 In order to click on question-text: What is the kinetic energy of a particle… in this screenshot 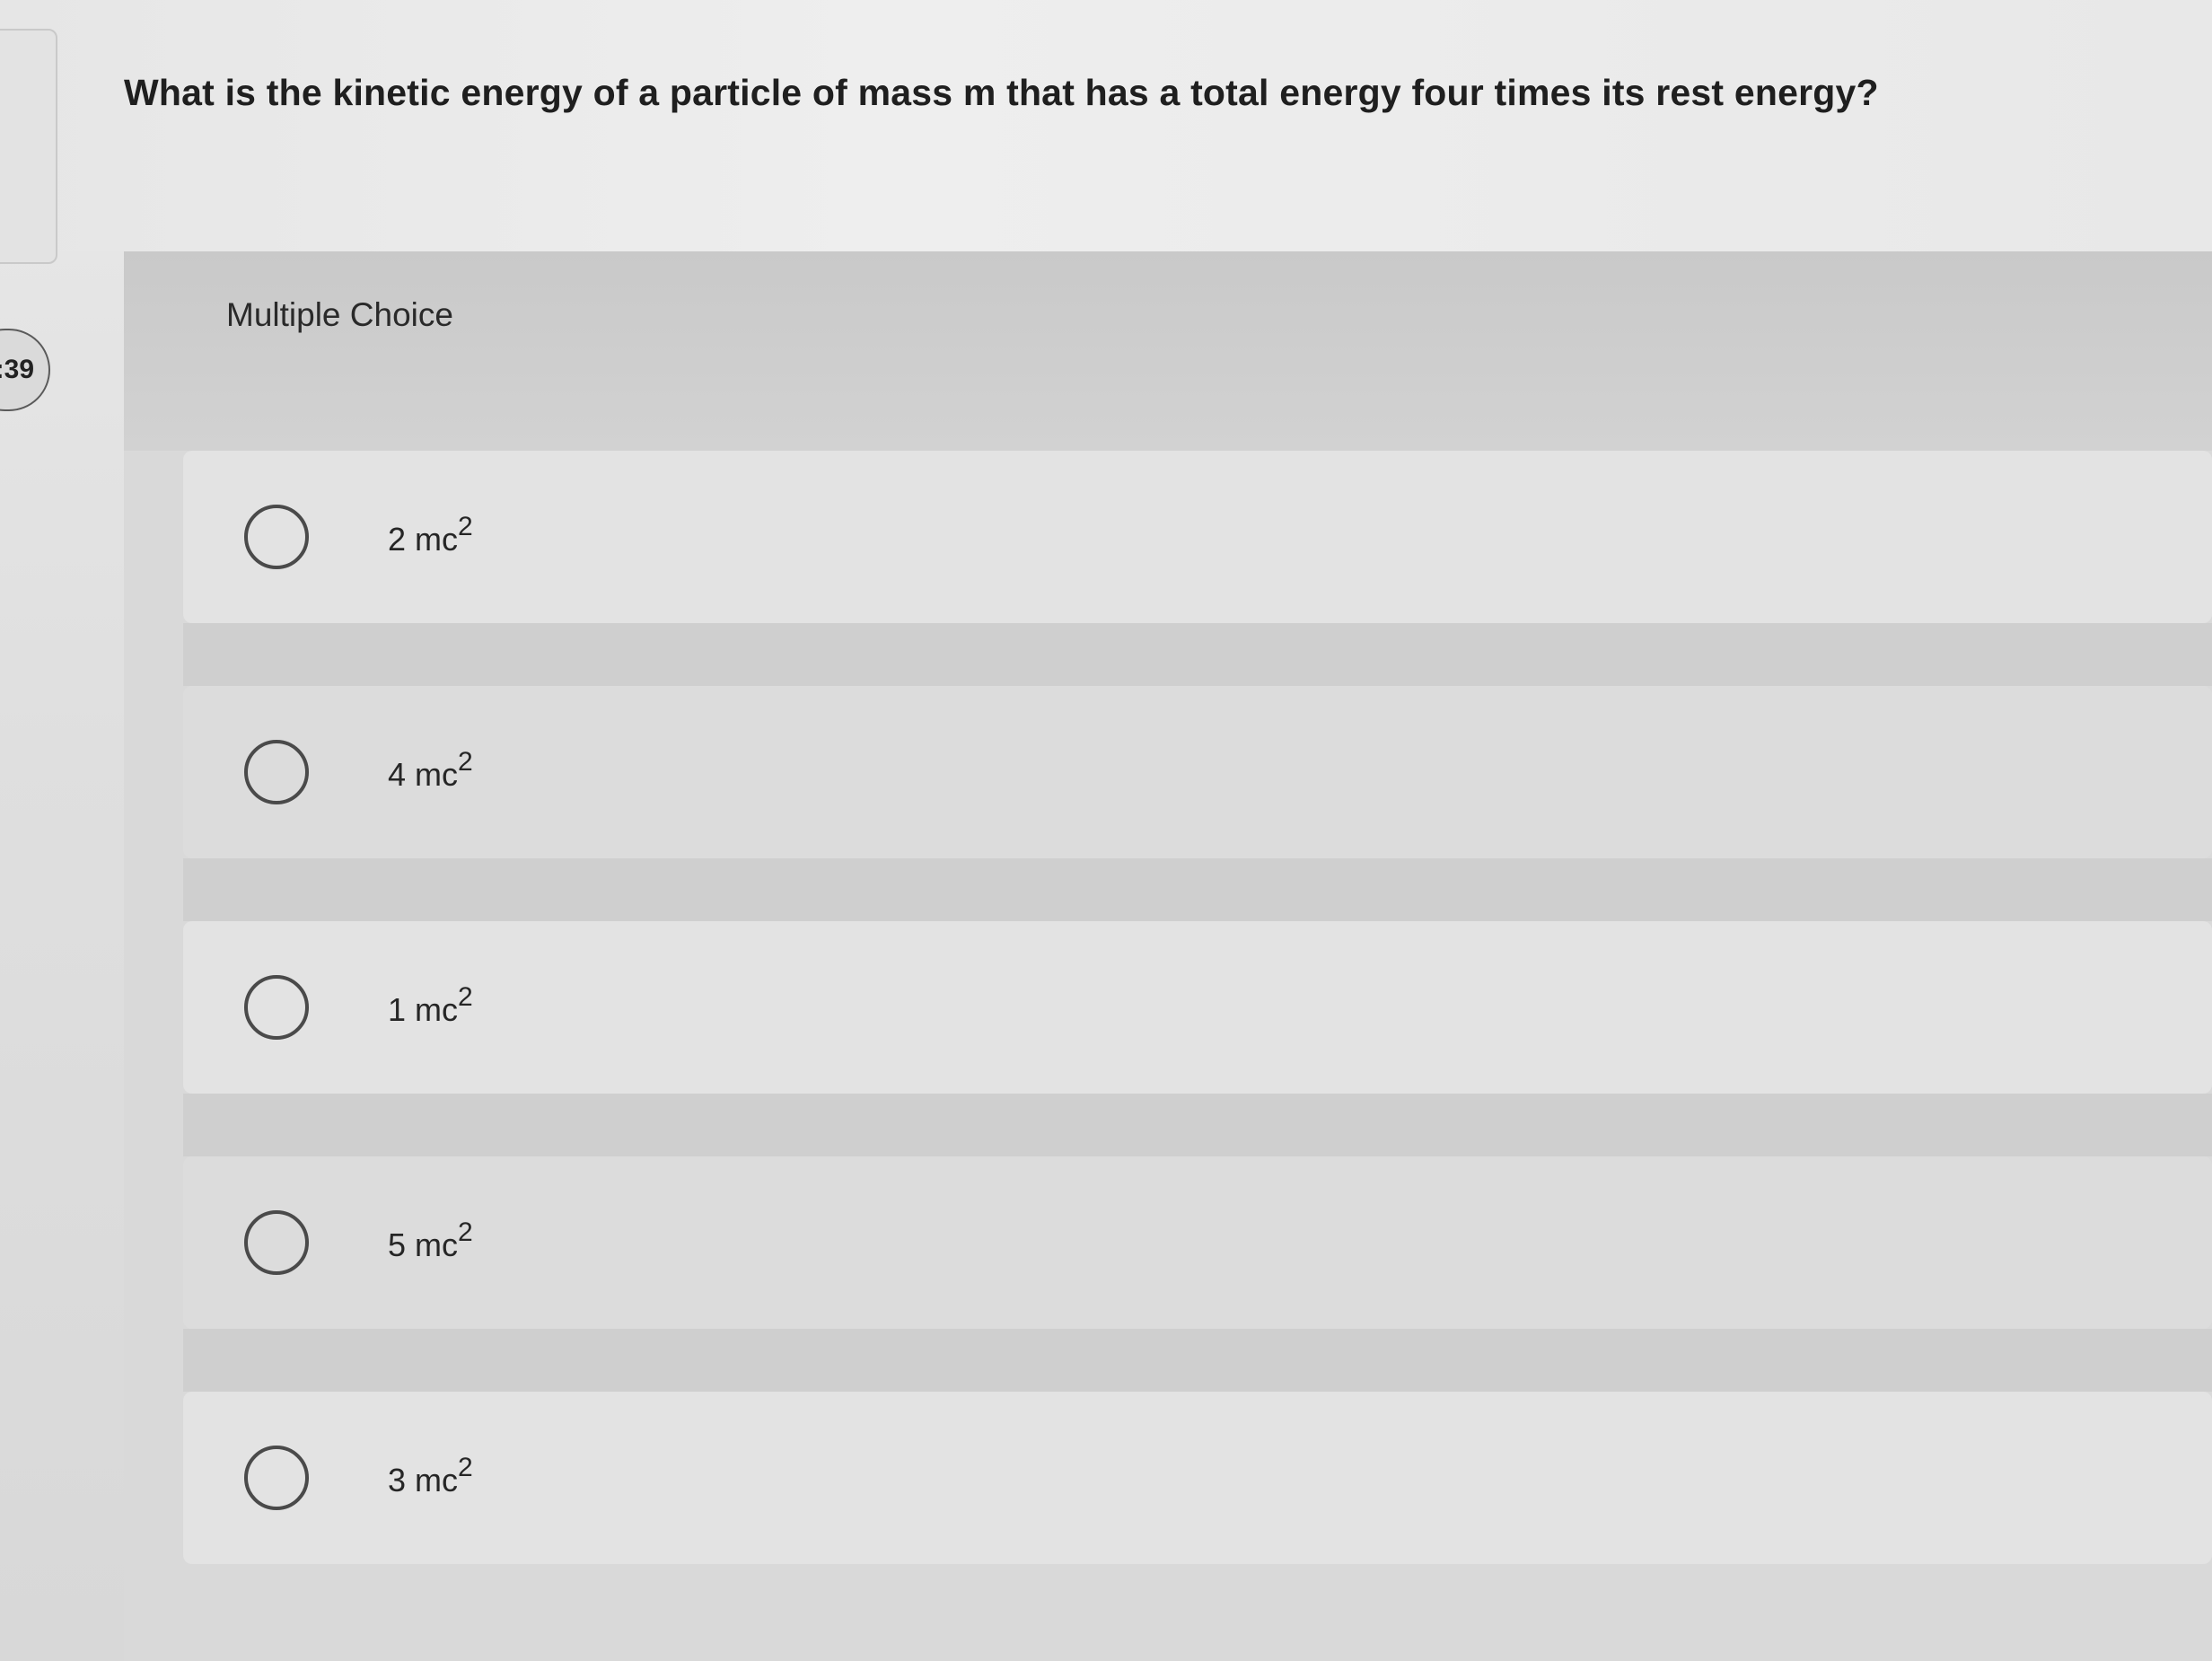, I will do `click(1001, 93)`.